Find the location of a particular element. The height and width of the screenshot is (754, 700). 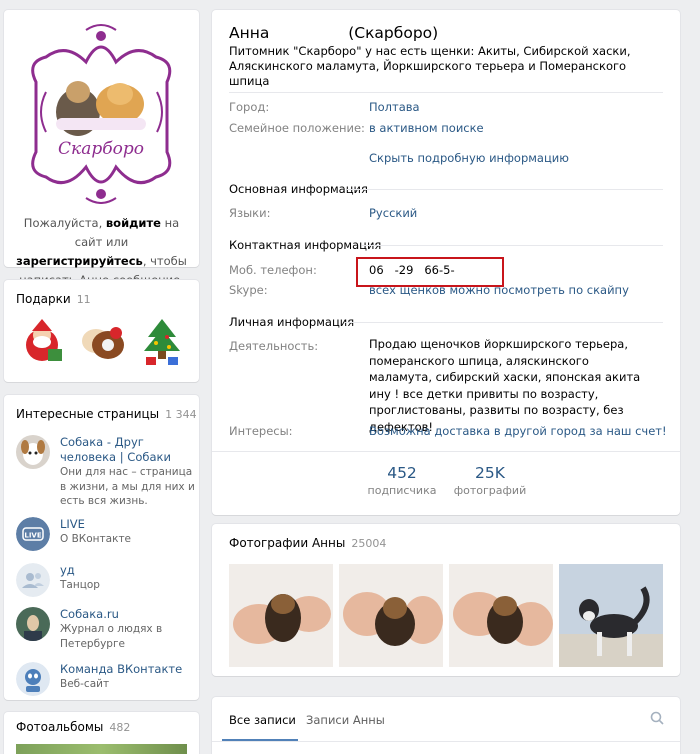

albums-card: Фотоальбомы 482 is located at coordinates (101, 733).